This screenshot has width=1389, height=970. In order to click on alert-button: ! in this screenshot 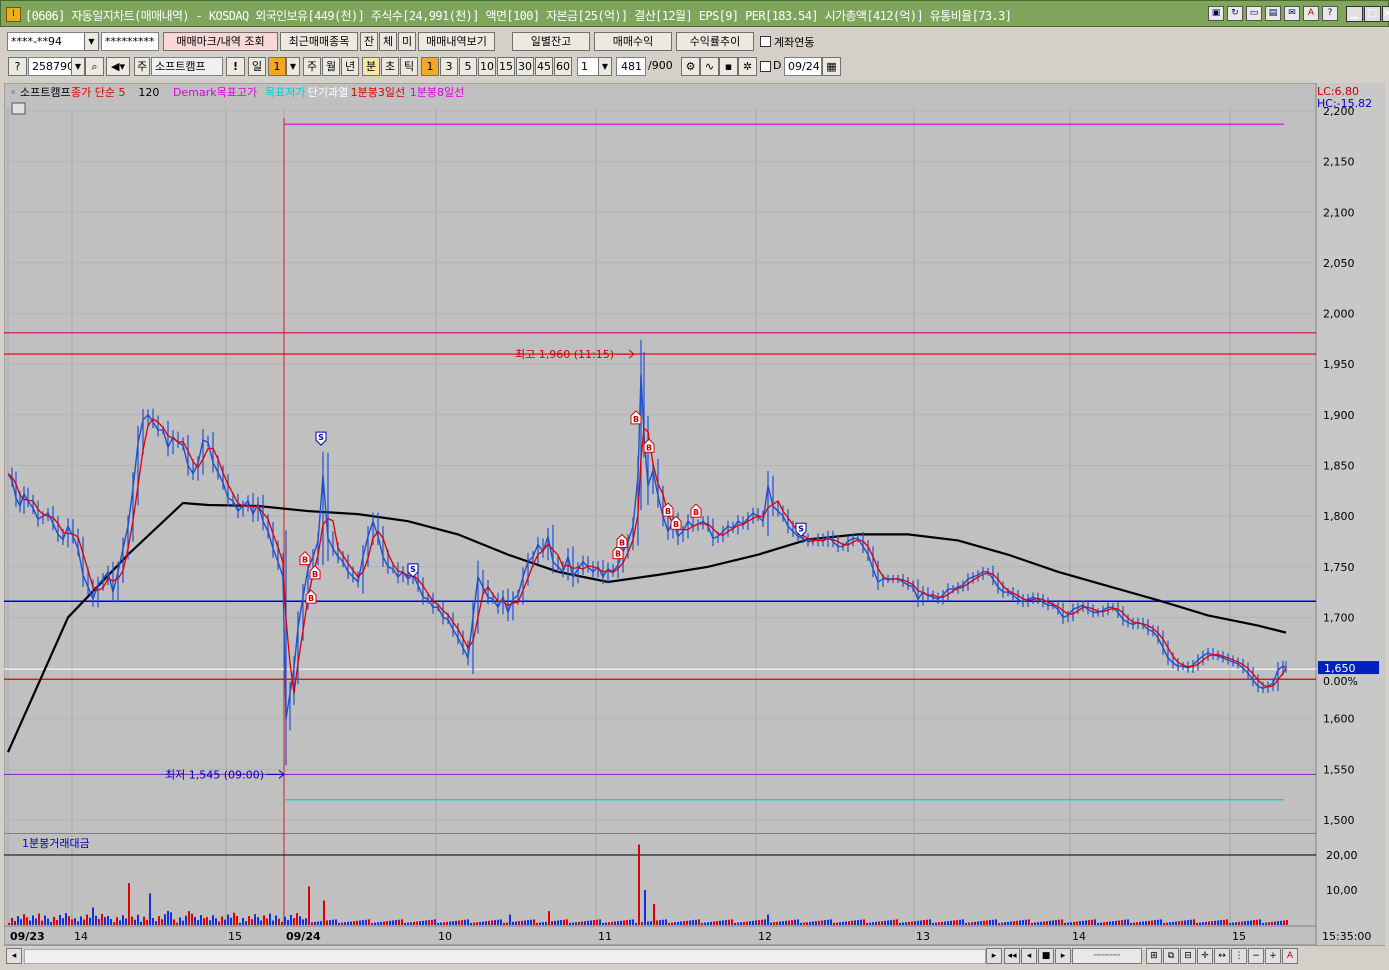, I will do `click(235, 66)`.